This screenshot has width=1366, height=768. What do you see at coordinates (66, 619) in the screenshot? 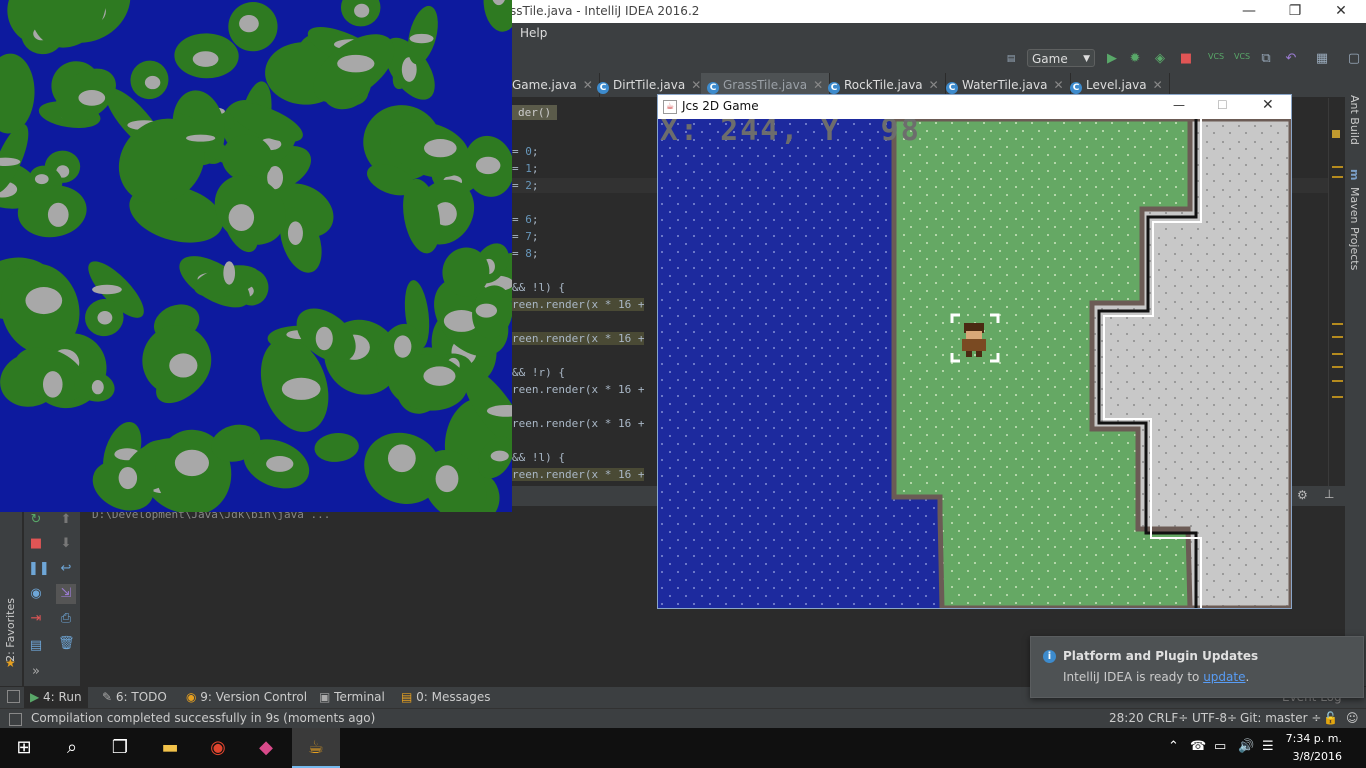
I see `print-icon: ⎙` at bounding box center [66, 619].